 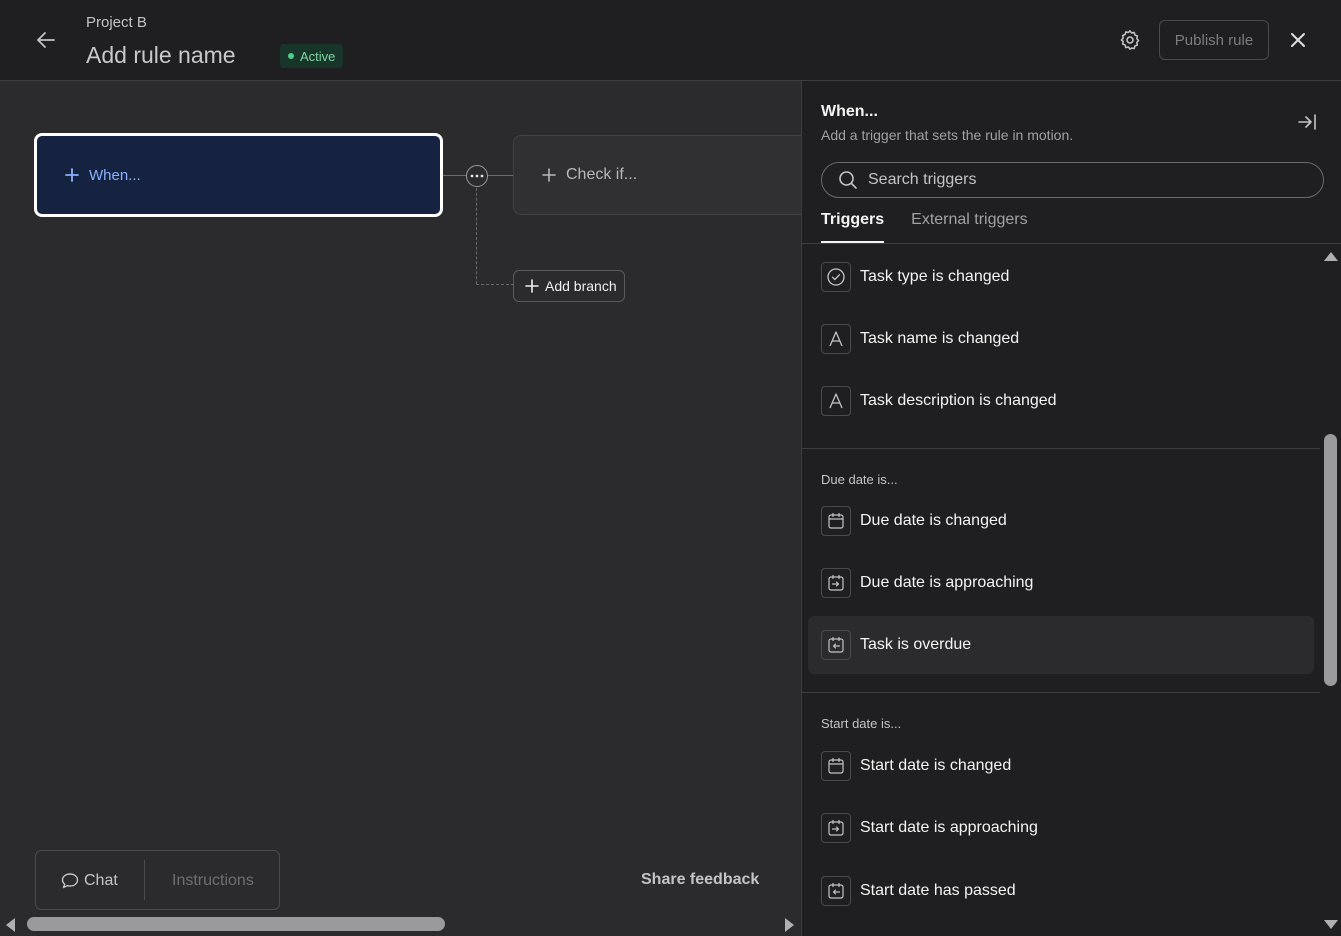 What do you see at coordinates (581, 286) in the screenshot?
I see `add-branch-label: Add branch` at bounding box center [581, 286].